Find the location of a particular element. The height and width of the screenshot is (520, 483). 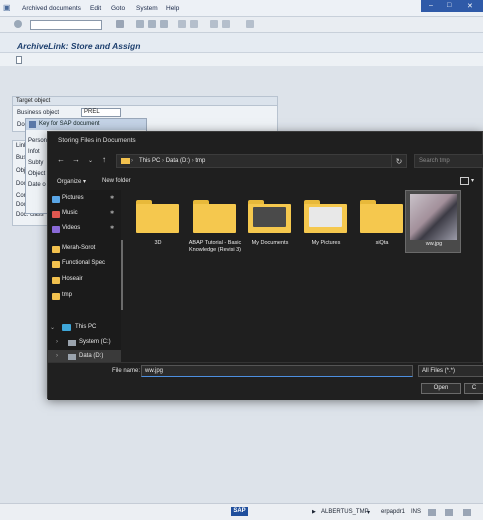

up-arrow-icon: ↑ is located at coordinates (104, 159).